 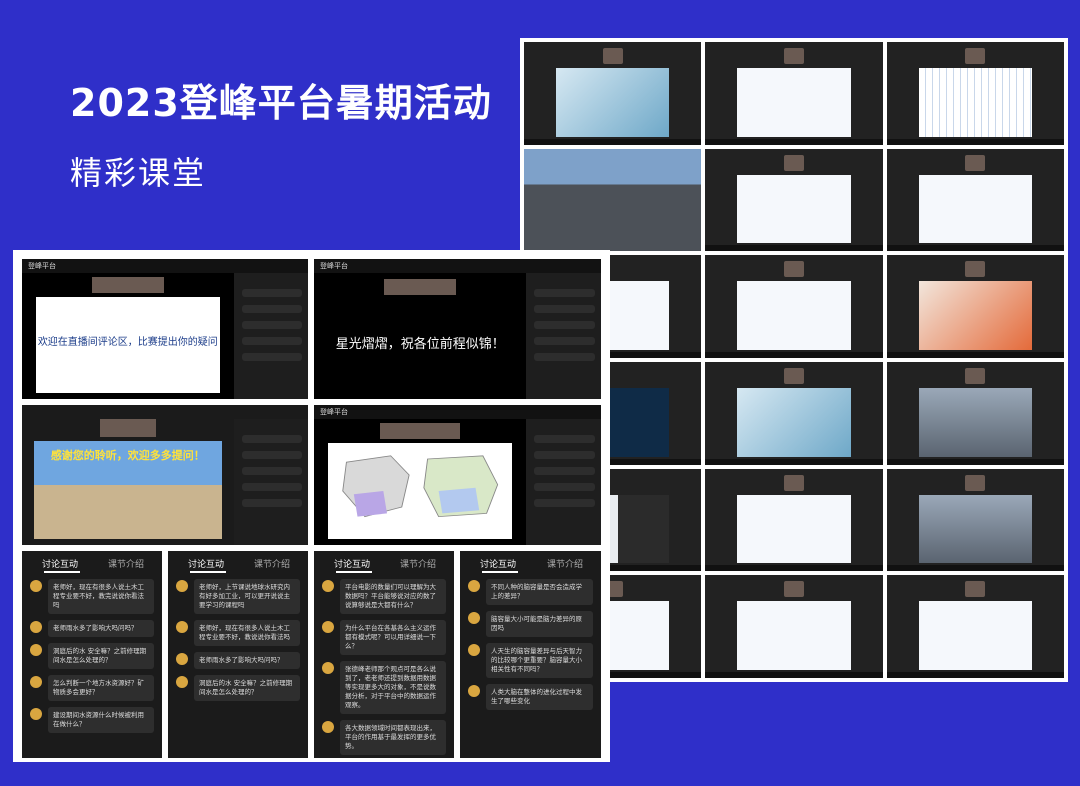 What do you see at coordinates (238, 688) in the screenshot?
I see `chat-message: 洞庭后的水 安全嘛？之前修理期间水是怎么处理的？` at bounding box center [238, 688].